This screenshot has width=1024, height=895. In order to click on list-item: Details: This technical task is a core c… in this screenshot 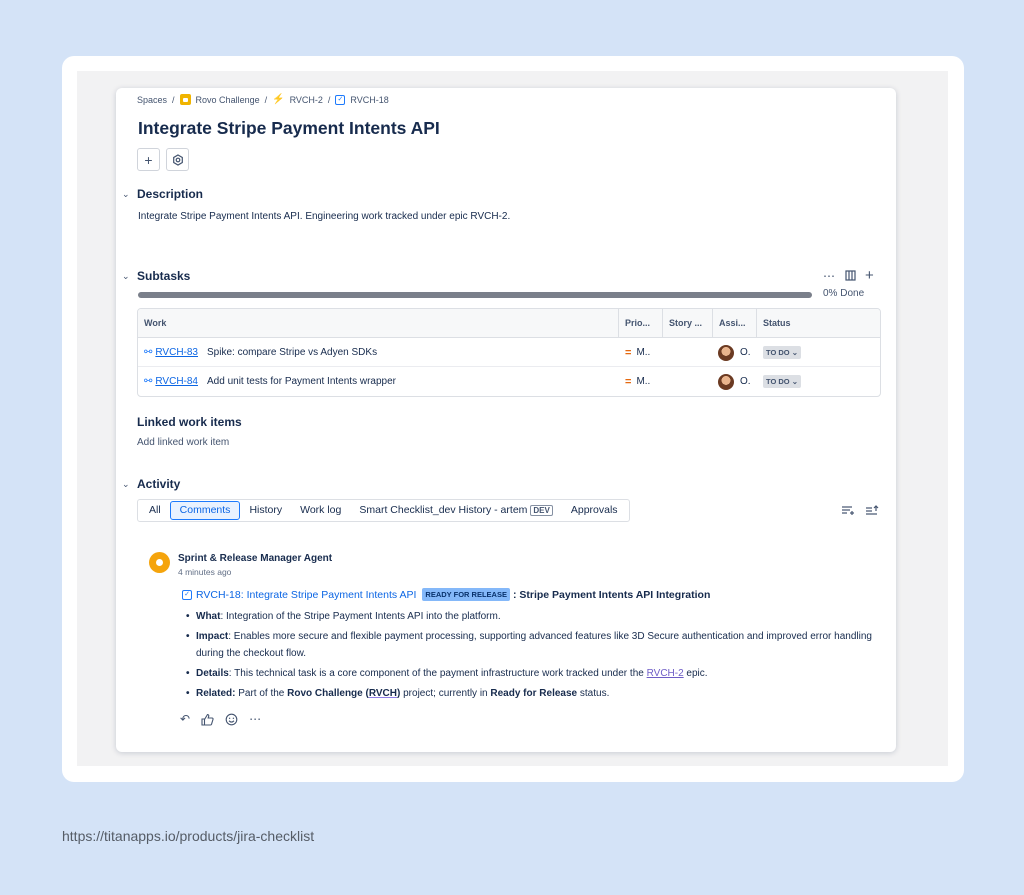, I will do `click(529, 673)`.